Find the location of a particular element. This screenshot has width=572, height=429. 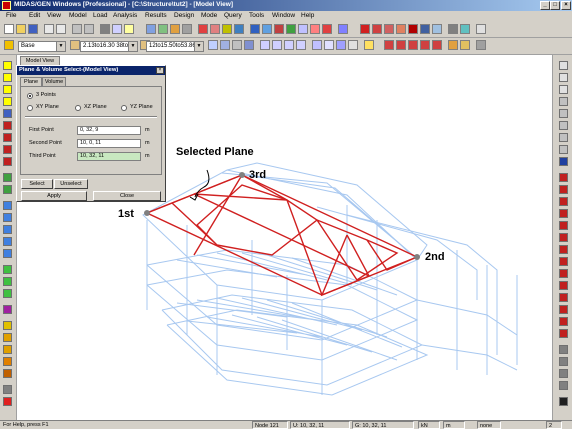

unselect-icon is located at coordinates (7, 253).